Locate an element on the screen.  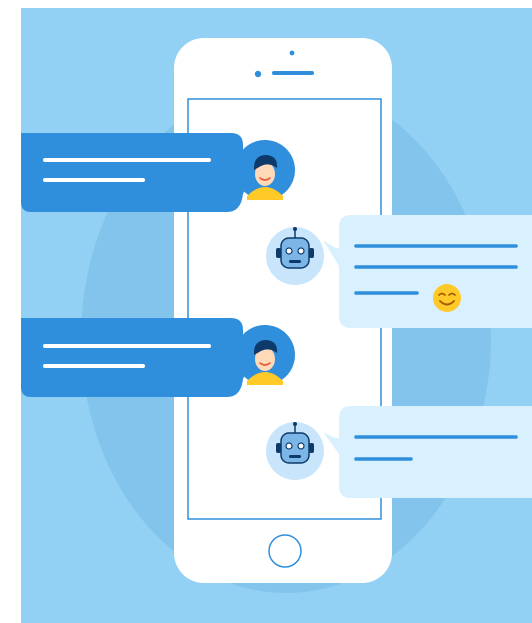
speaker-icon is located at coordinates (293, 73).